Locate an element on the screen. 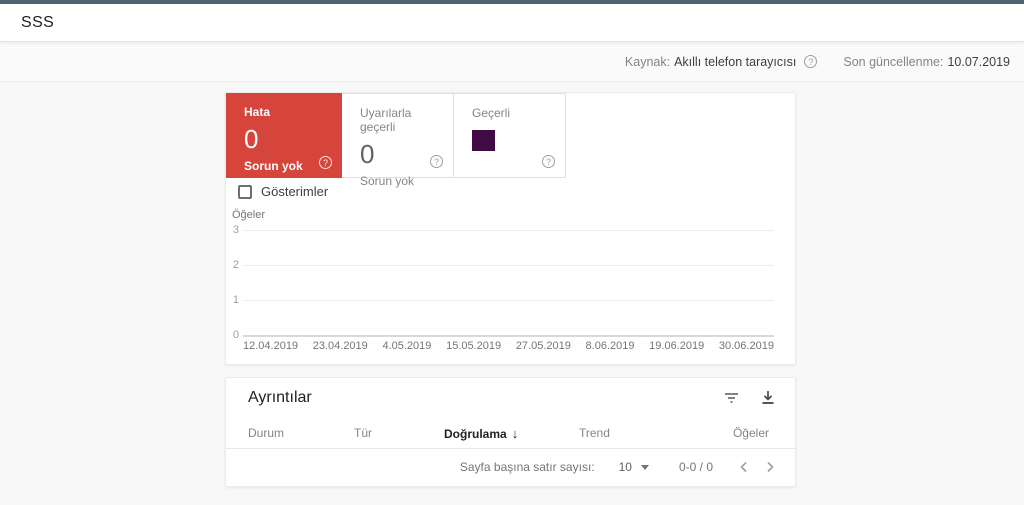  x-tick: 8.06.2019 is located at coordinates (610, 346).